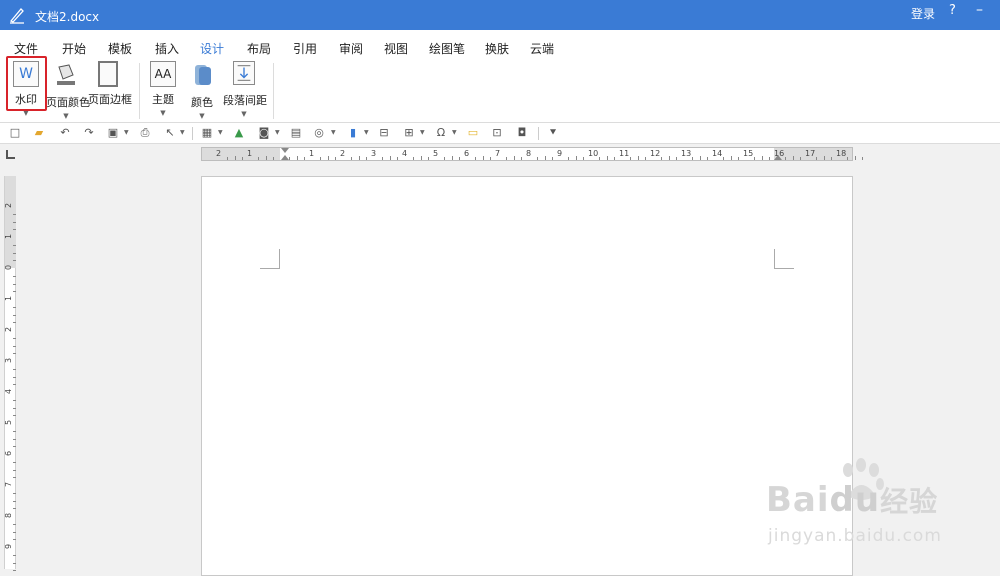 The width and height of the screenshot is (1000, 576). I want to click on spellcheck-icon: ⊡, so click(497, 133).